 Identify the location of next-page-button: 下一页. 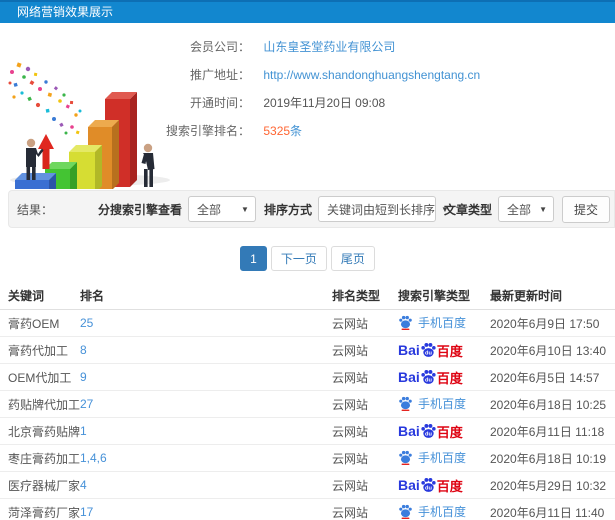
(298, 258).